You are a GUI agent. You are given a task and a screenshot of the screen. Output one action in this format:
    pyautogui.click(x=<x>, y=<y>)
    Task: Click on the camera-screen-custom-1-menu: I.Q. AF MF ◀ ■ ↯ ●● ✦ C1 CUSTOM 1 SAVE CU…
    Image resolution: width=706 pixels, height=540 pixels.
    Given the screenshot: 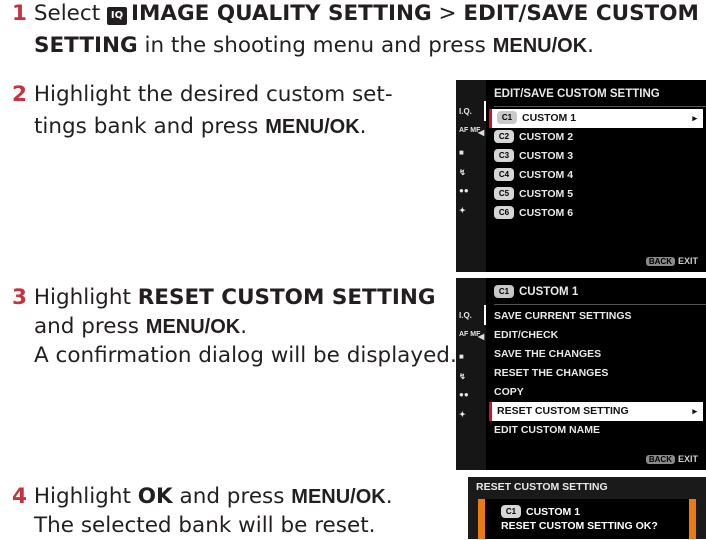 What is the action you would take?
    pyautogui.click(x=581, y=374)
    